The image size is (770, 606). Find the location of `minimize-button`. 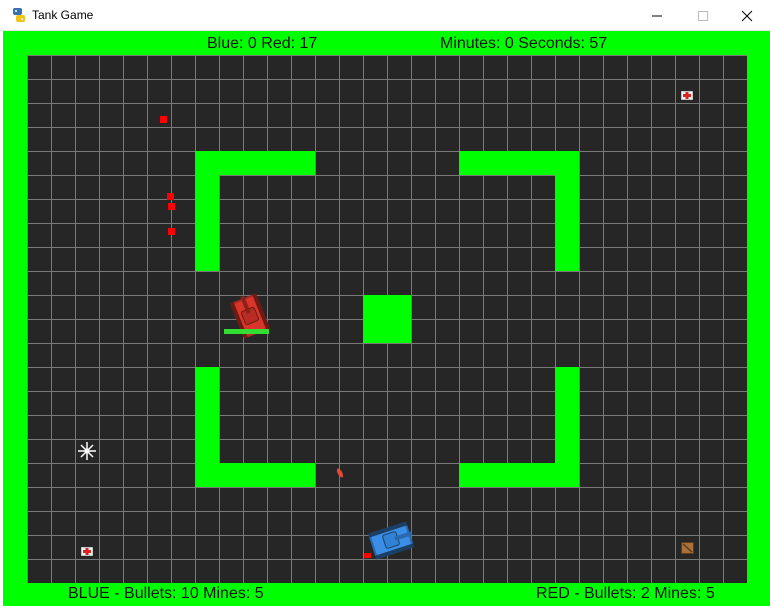

minimize-button is located at coordinates (657, 15).